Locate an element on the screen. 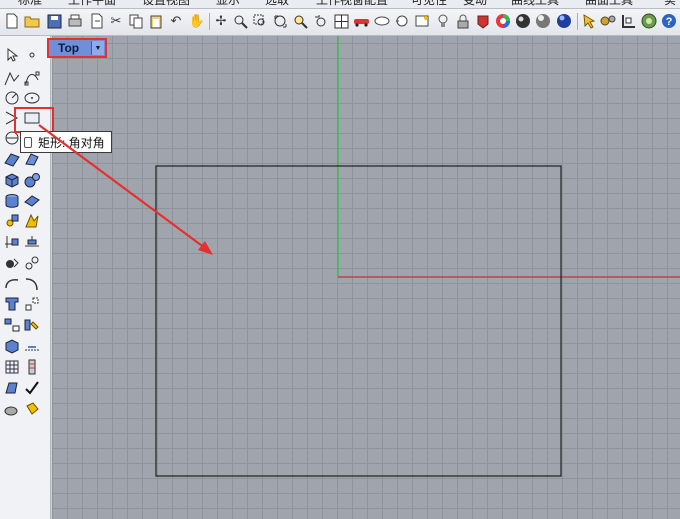 The height and width of the screenshot is (519, 680). annotation-arrow is located at coordinates (125, 189).